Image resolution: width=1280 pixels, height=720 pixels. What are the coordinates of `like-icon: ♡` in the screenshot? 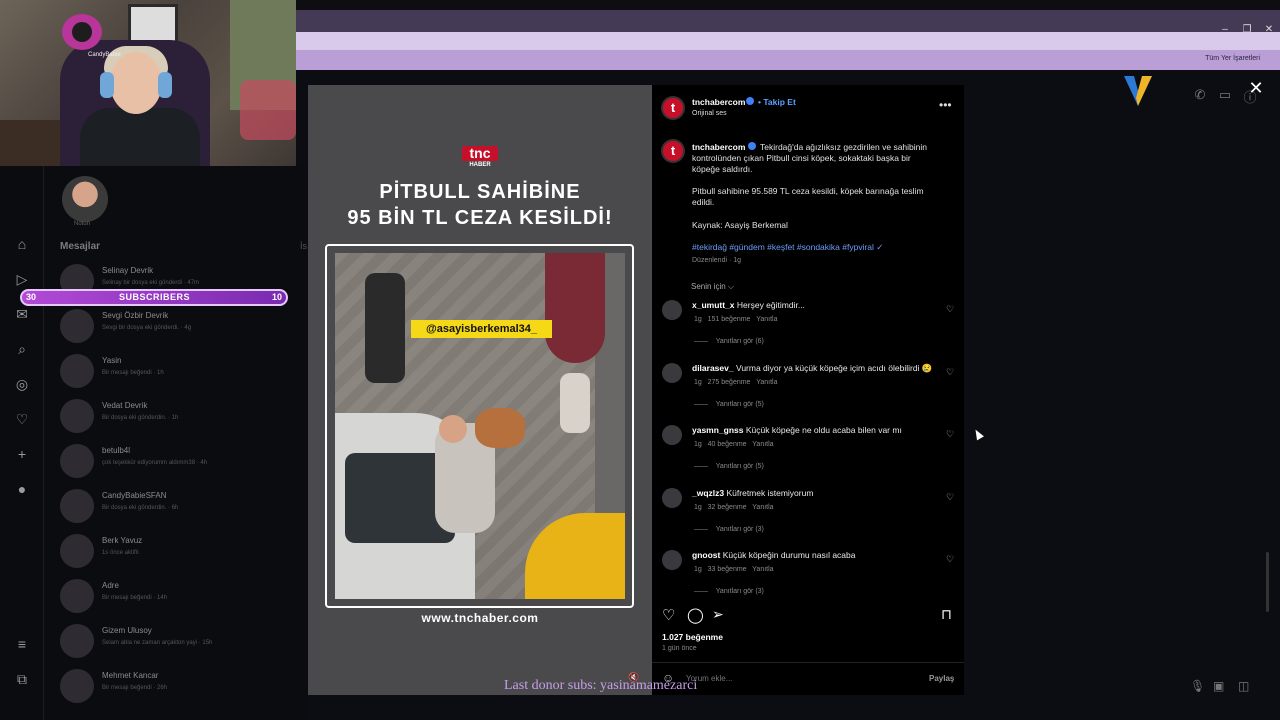 It's located at (668, 615).